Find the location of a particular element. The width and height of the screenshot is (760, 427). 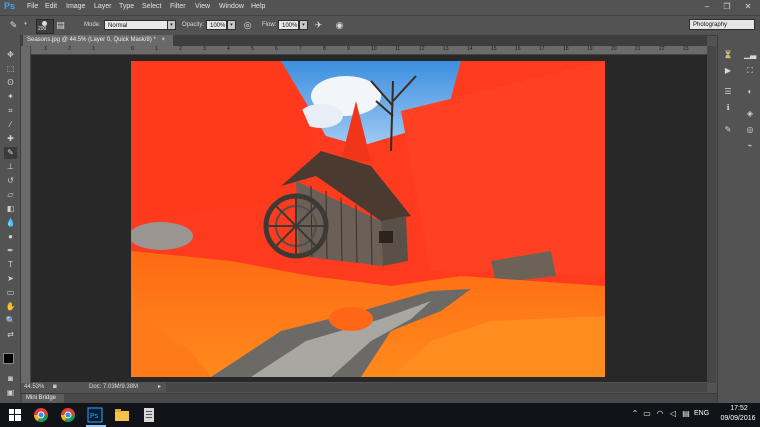

move-tool-icon: ✥ is located at coordinates (10, 55).